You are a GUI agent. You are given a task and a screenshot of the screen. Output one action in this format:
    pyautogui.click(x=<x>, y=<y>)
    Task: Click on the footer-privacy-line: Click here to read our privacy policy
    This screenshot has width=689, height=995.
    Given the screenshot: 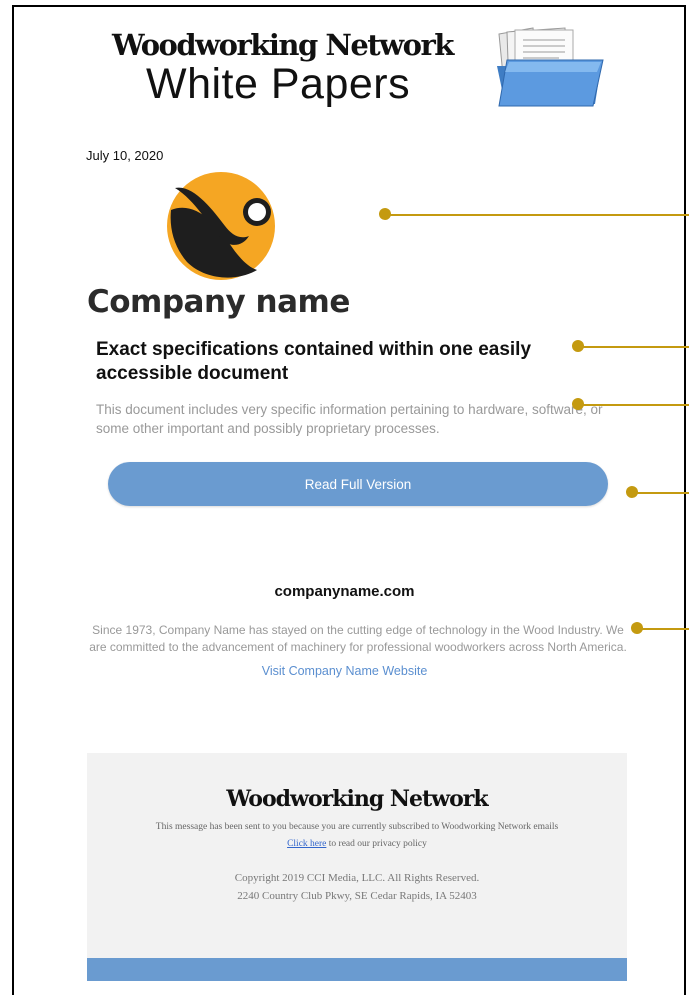 What is the action you would take?
    pyautogui.click(x=357, y=844)
    